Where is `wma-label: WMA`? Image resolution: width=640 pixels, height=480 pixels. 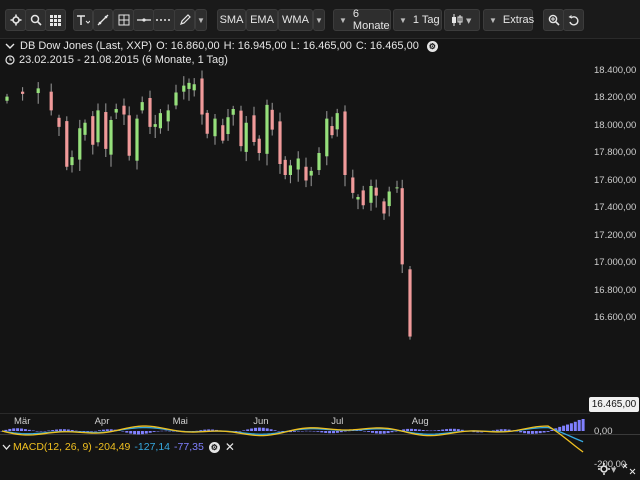 wma-label: WMA is located at coordinates (295, 20).